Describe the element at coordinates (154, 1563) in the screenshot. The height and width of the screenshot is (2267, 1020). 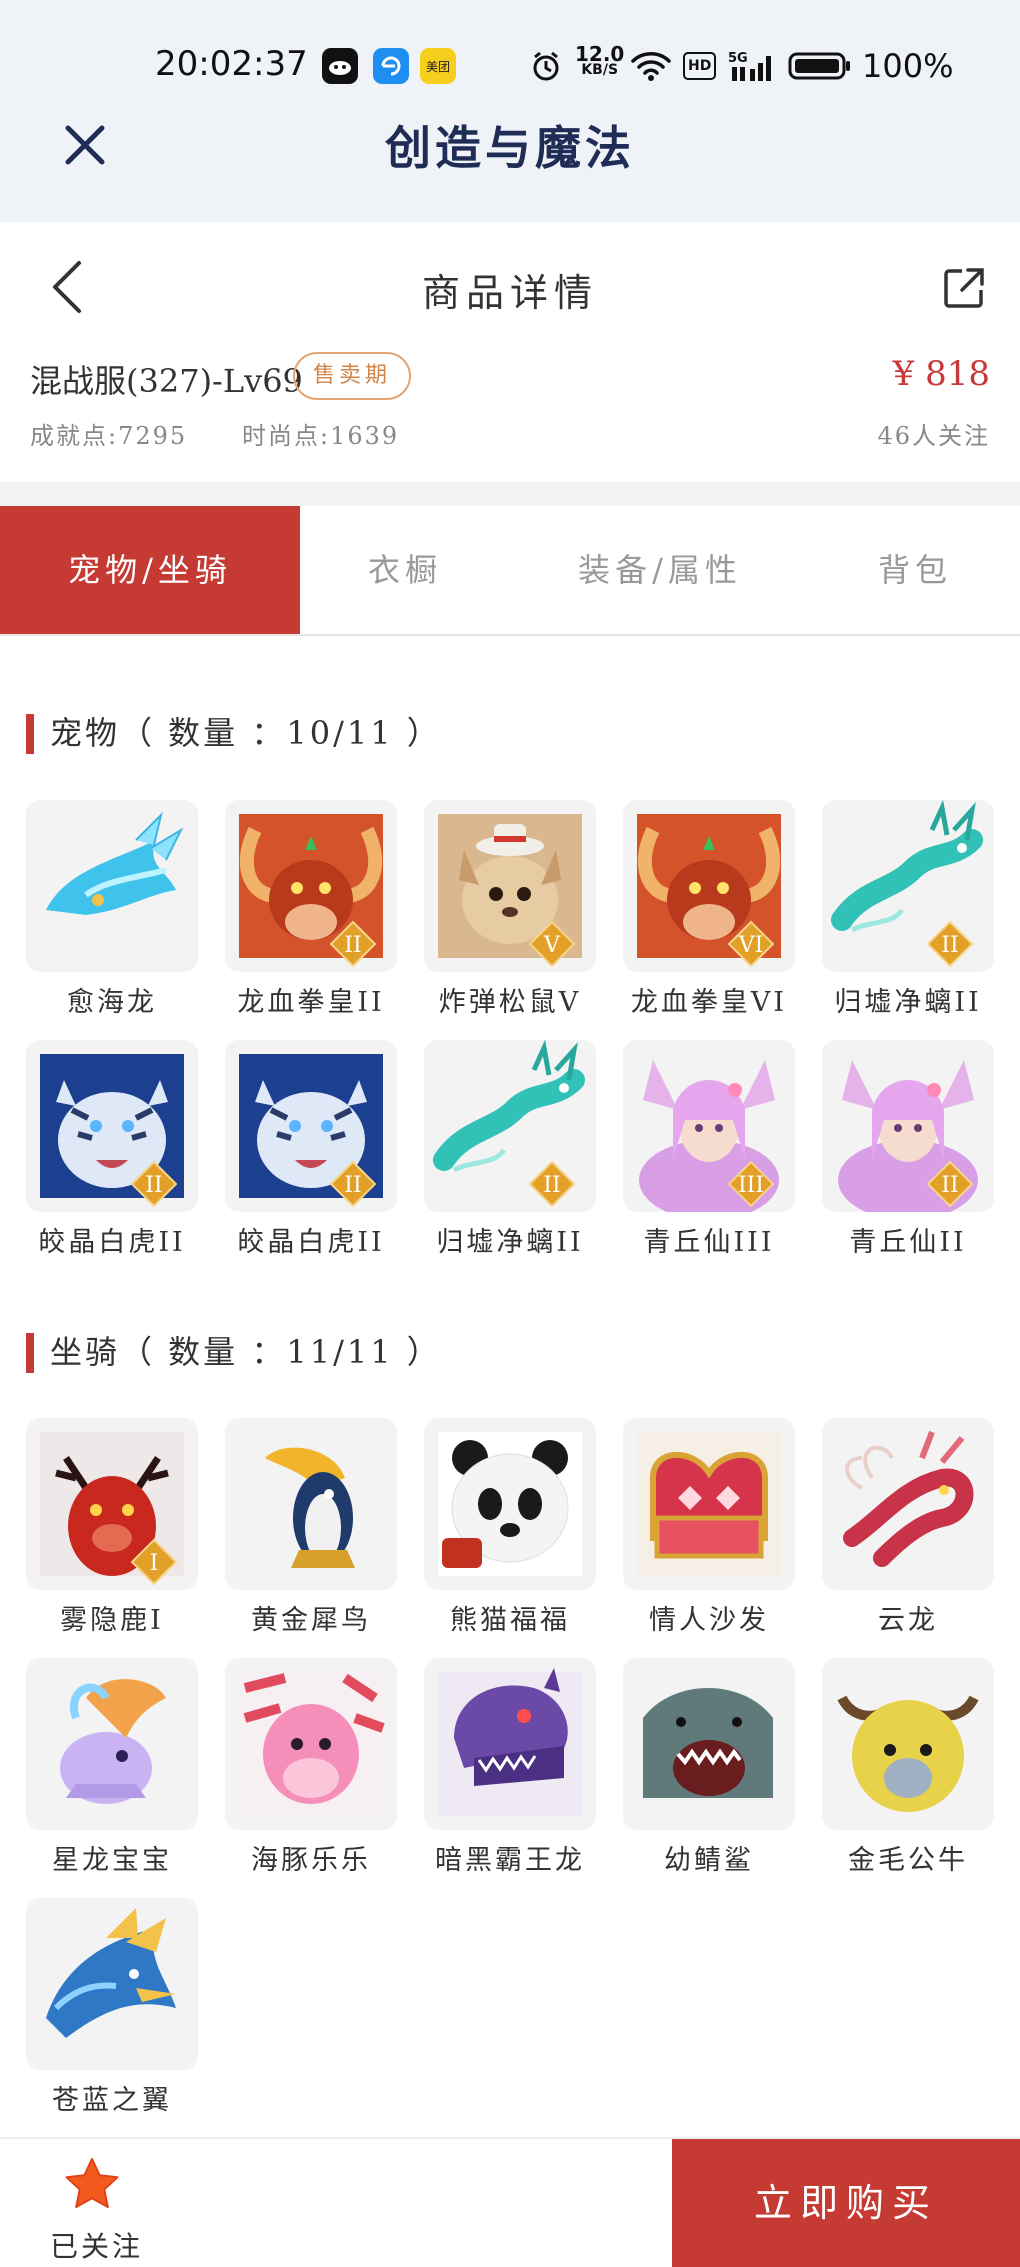
I see `svg-text: I` at that location.